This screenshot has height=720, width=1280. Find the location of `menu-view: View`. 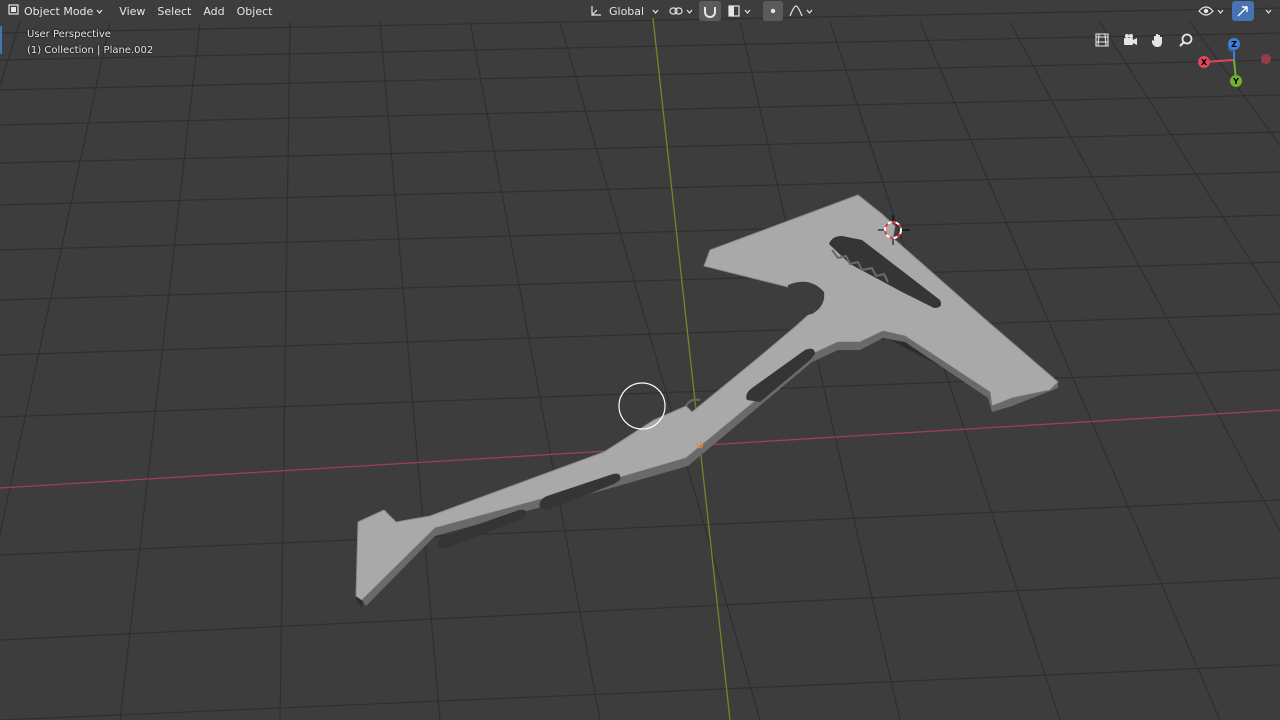

menu-view: View is located at coordinates (132, 11).